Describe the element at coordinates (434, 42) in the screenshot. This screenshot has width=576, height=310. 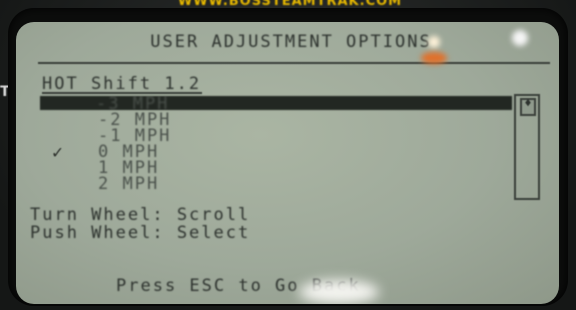
I see `glare-spot` at that location.